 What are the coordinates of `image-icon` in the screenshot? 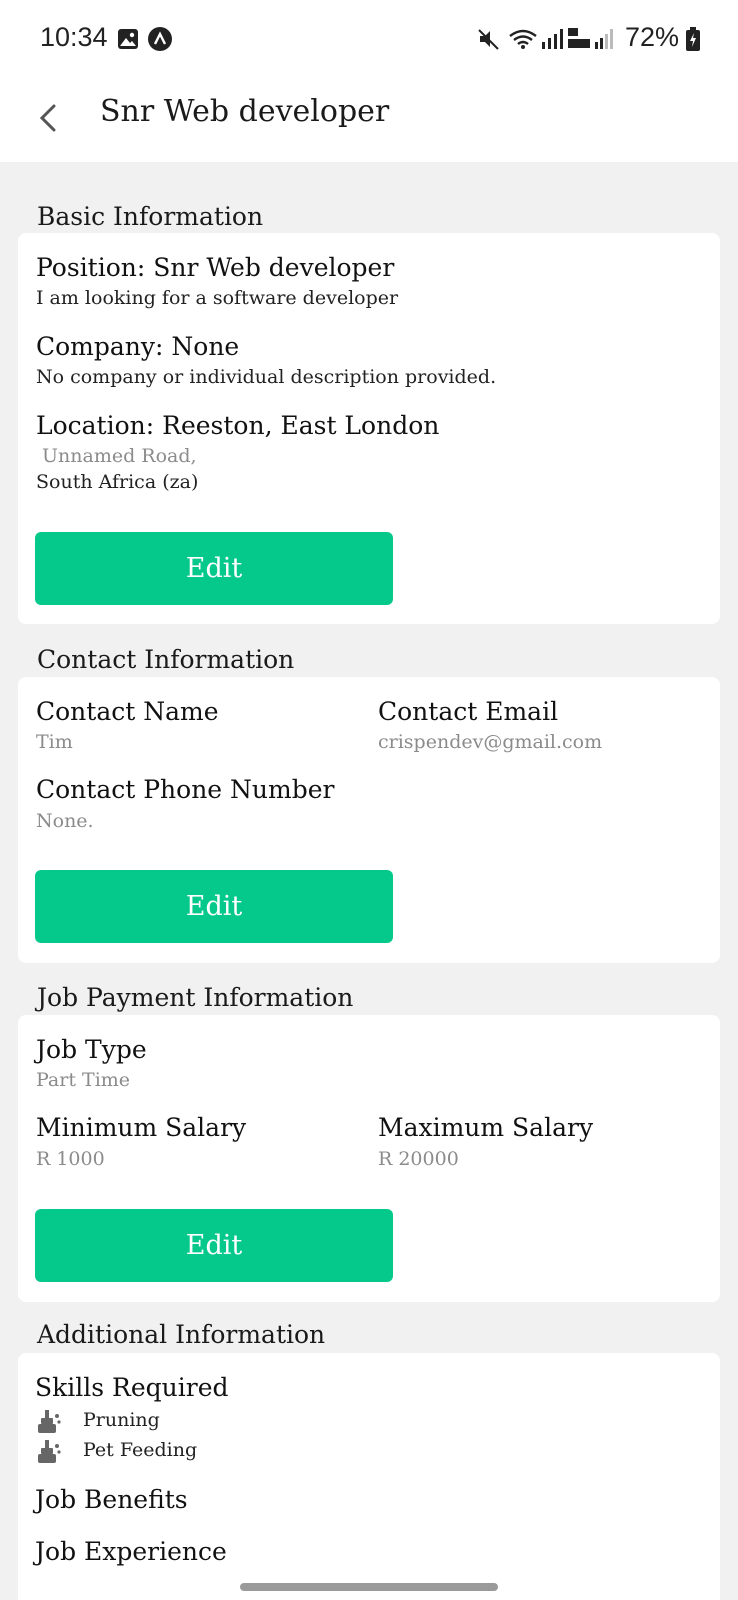 It's located at (128, 39).